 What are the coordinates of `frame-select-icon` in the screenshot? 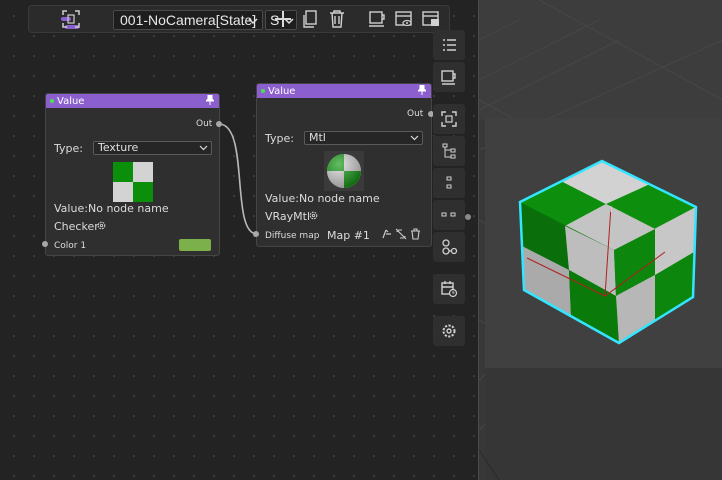 It's located at (449, 119).